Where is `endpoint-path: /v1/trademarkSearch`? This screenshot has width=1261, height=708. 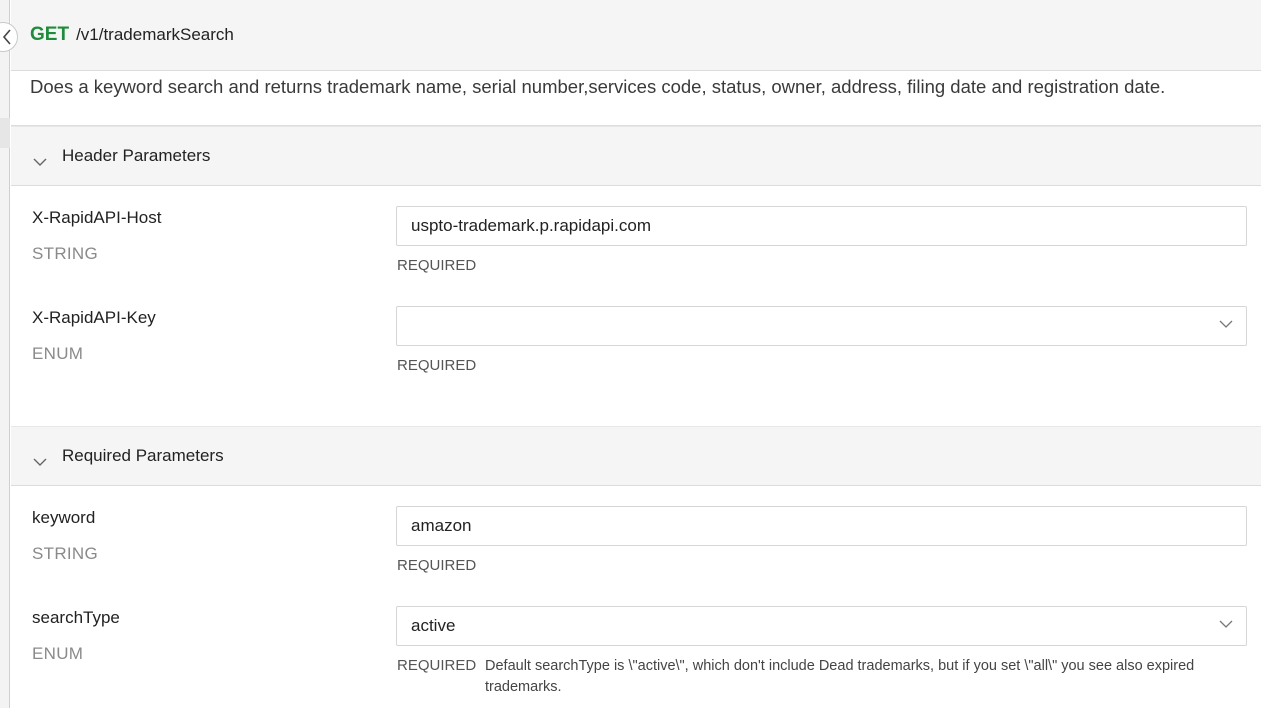 endpoint-path: /v1/trademarkSearch is located at coordinates (155, 34).